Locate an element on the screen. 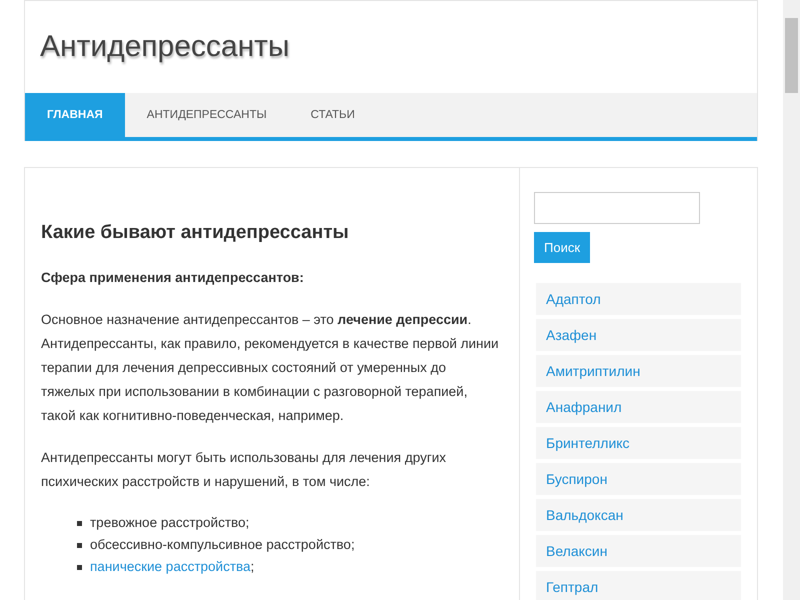  scrollbar is located at coordinates (791, 300).